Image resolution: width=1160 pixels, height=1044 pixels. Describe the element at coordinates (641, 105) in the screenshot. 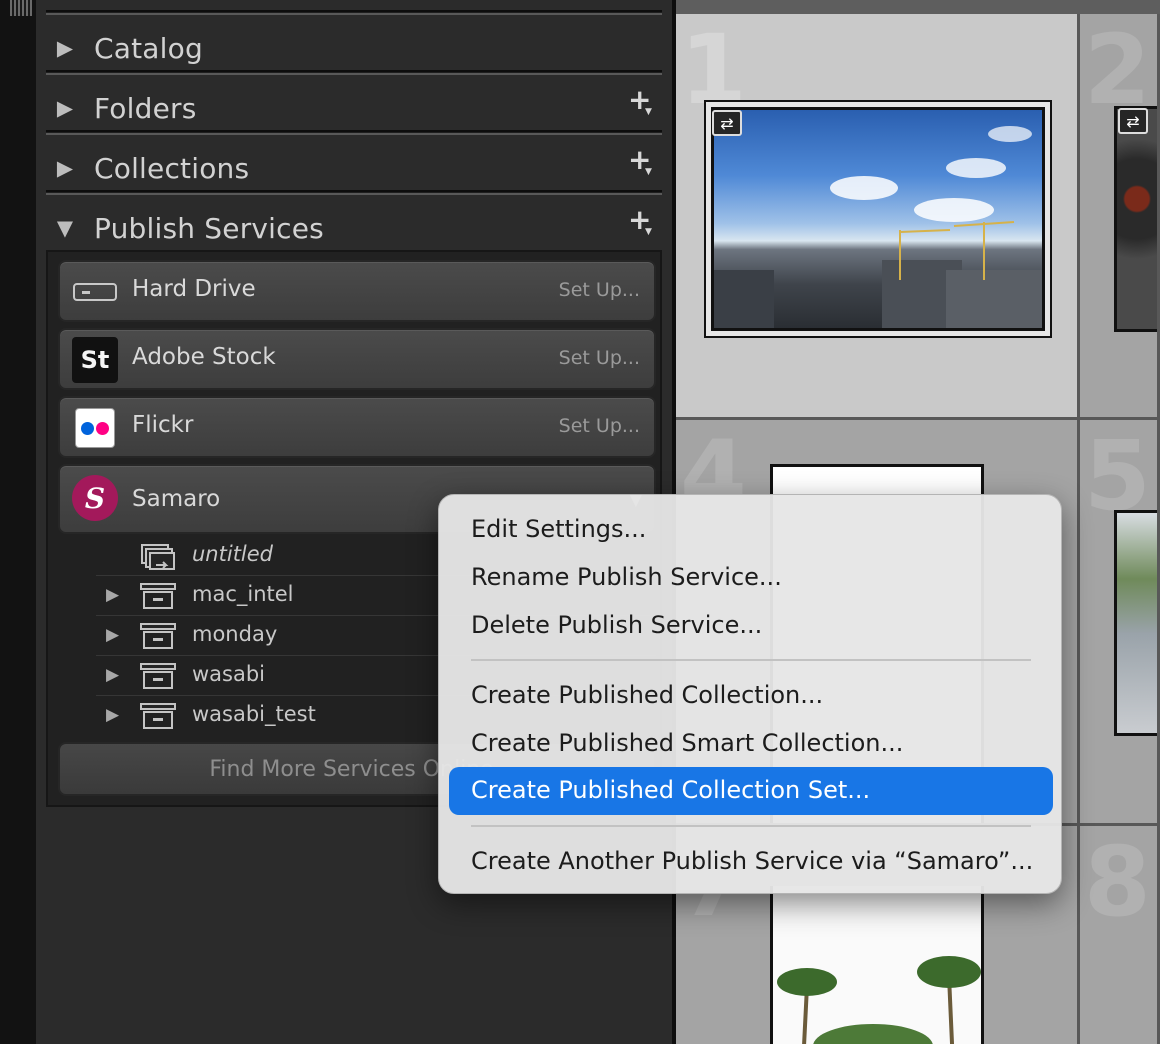

I see `add-folder-button: + ▼` at that location.